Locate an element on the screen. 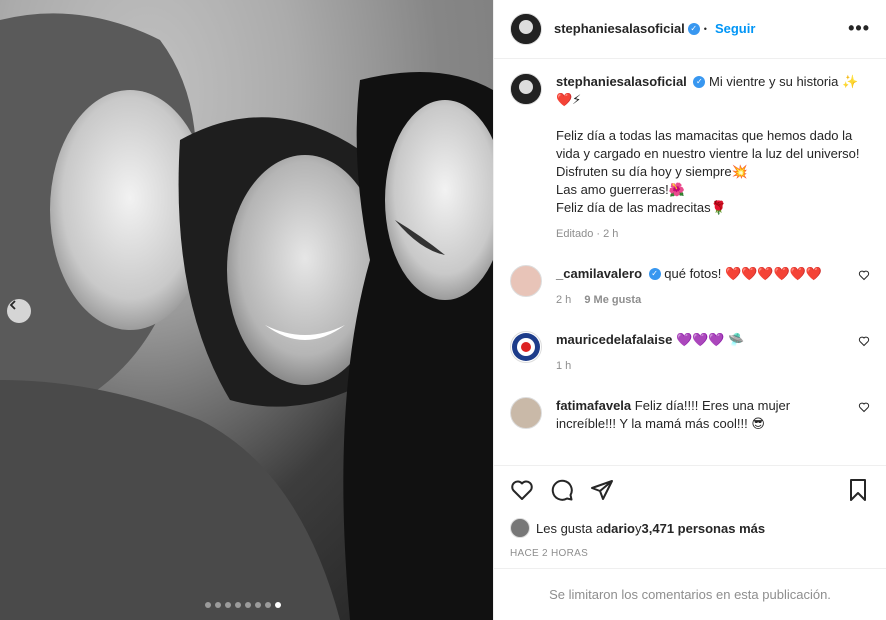 This screenshot has width=886, height=620. caption-title: Mi vientre y su historia ✨ is located at coordinates (784, 81).